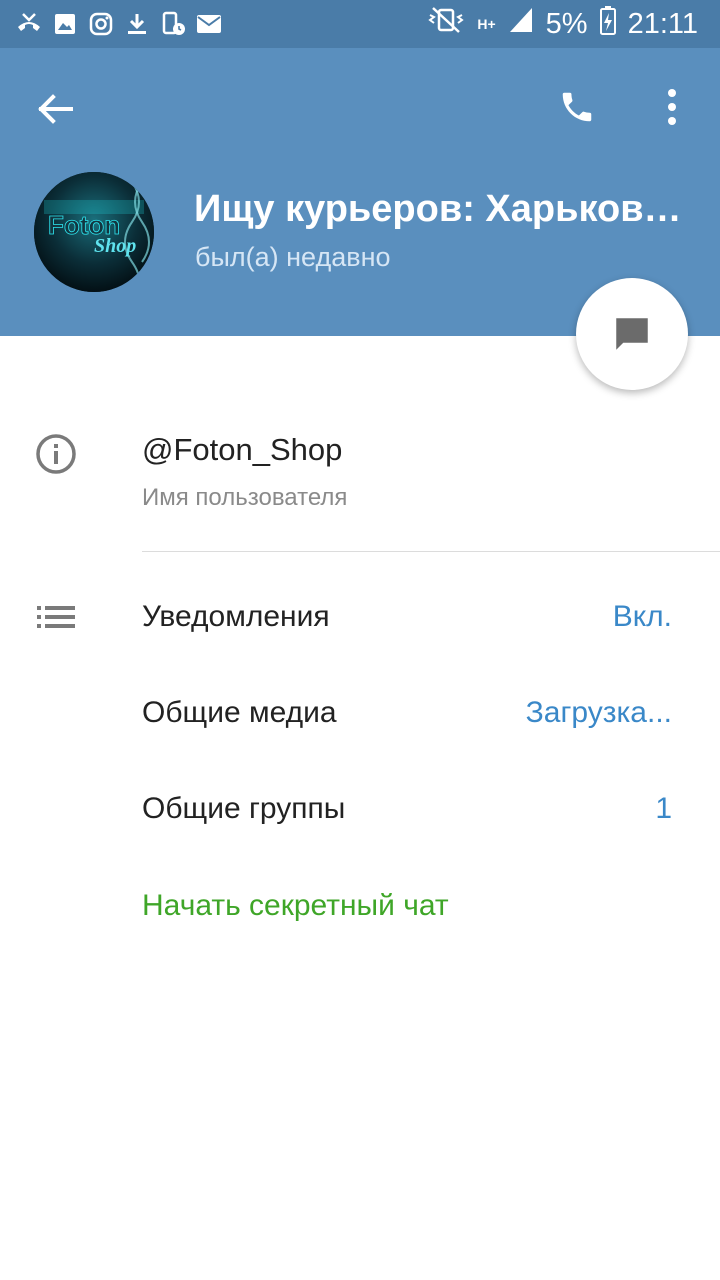 This screenshot has height=1280, width=720. Describe the element at coordinates (244, 808) in the screenshot. I see `shared-groups-label: Общие группы` at that location.